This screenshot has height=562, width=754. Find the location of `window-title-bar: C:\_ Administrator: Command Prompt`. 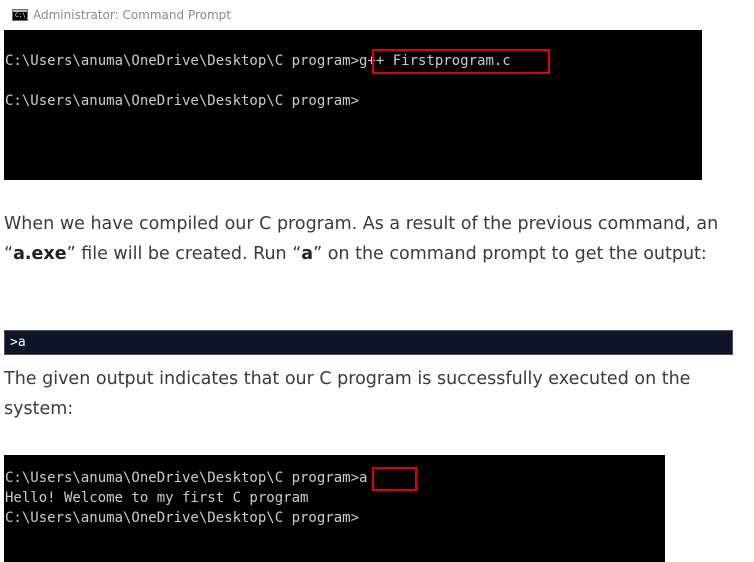

window-title-bar: C:\_ Administrator: Command Prompt is located at coordinates (121, 15).